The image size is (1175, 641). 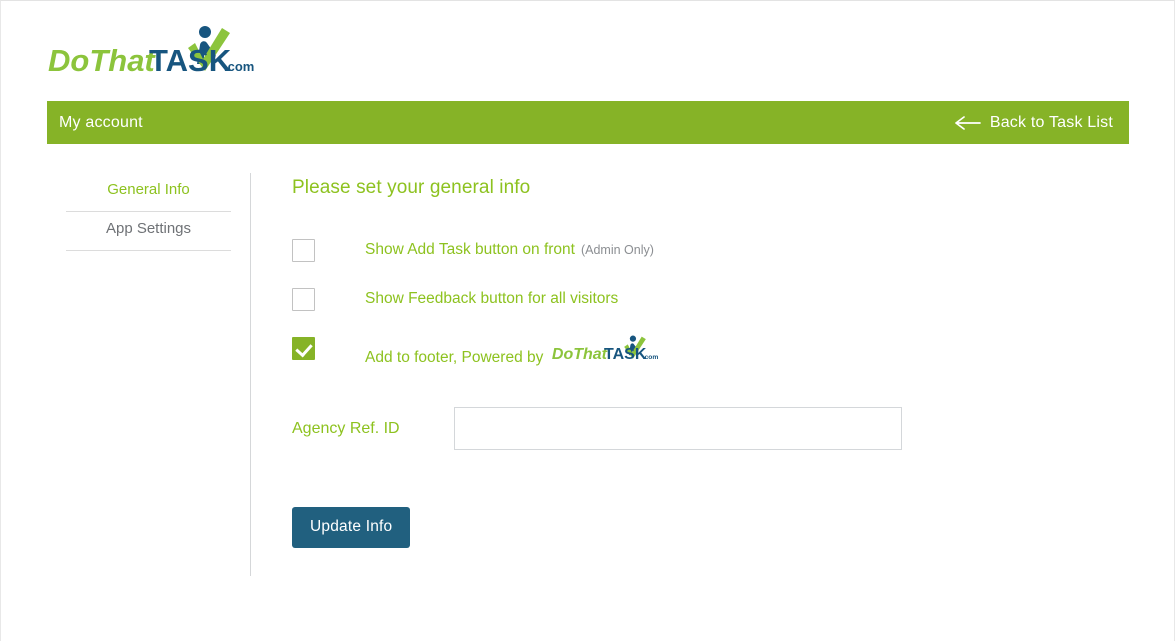 I want to click on checkbox-label-note: (Admin Only), so click(x=617, y=250).